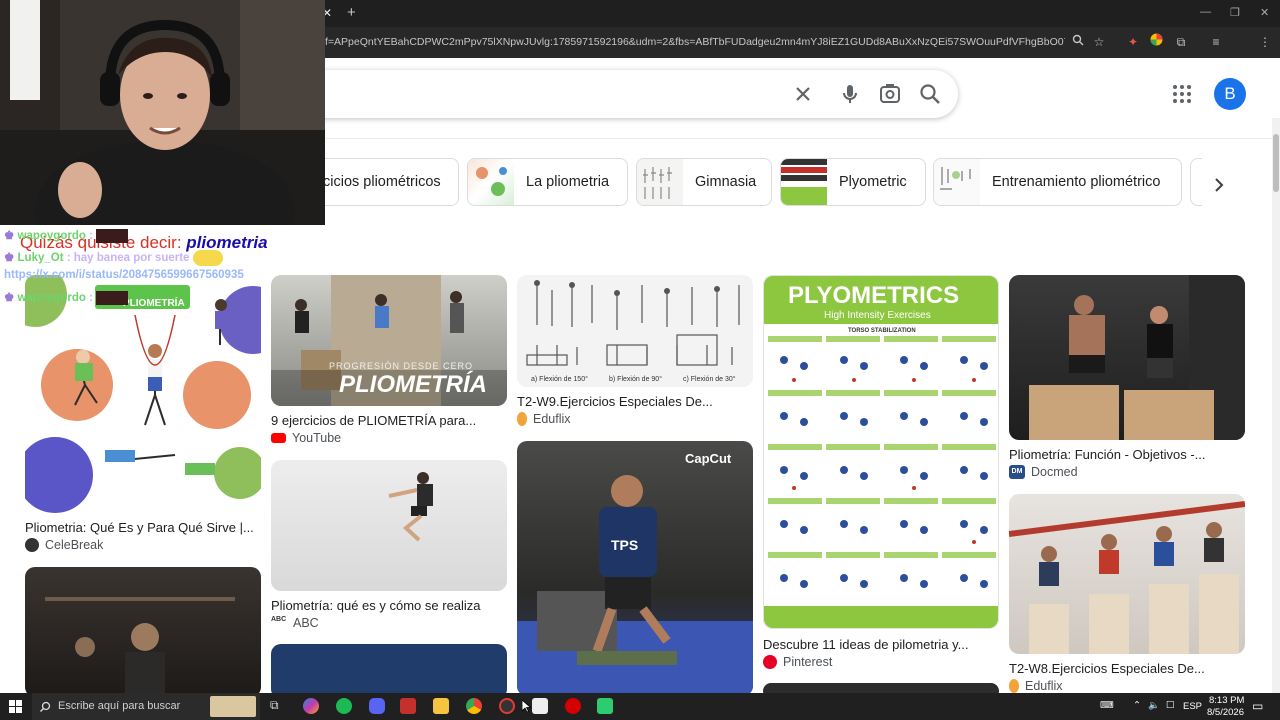 Image resolution: width=1280 pixels, height=720 pixels. What do you see at coordinates (40, 258) in the screenshot?
I see `chat-username: Luky_Ot` at bounding box center [40, 258].